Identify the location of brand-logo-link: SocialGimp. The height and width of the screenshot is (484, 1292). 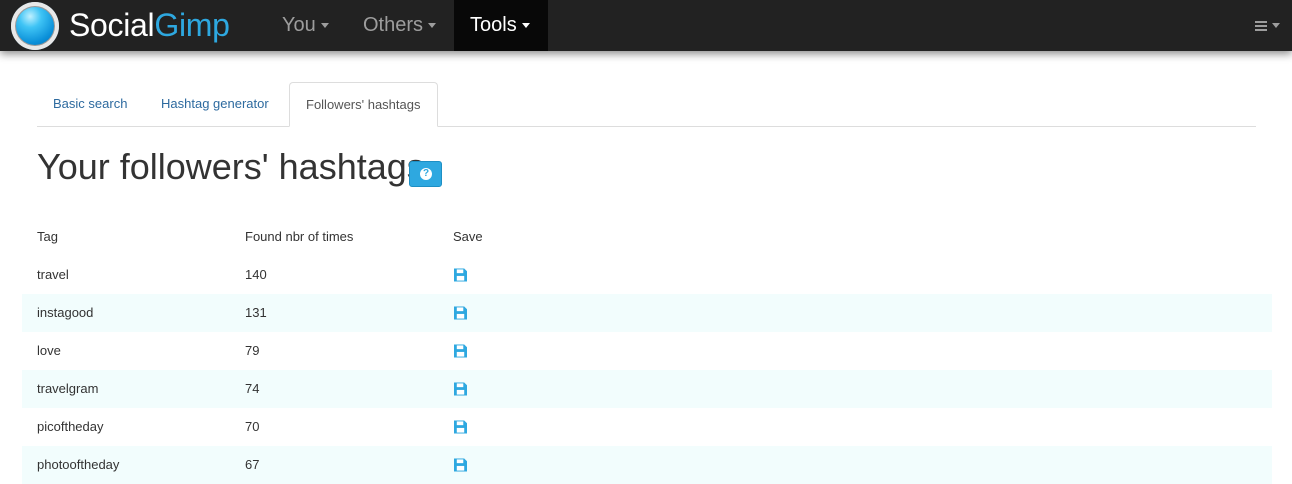
(120, 25).